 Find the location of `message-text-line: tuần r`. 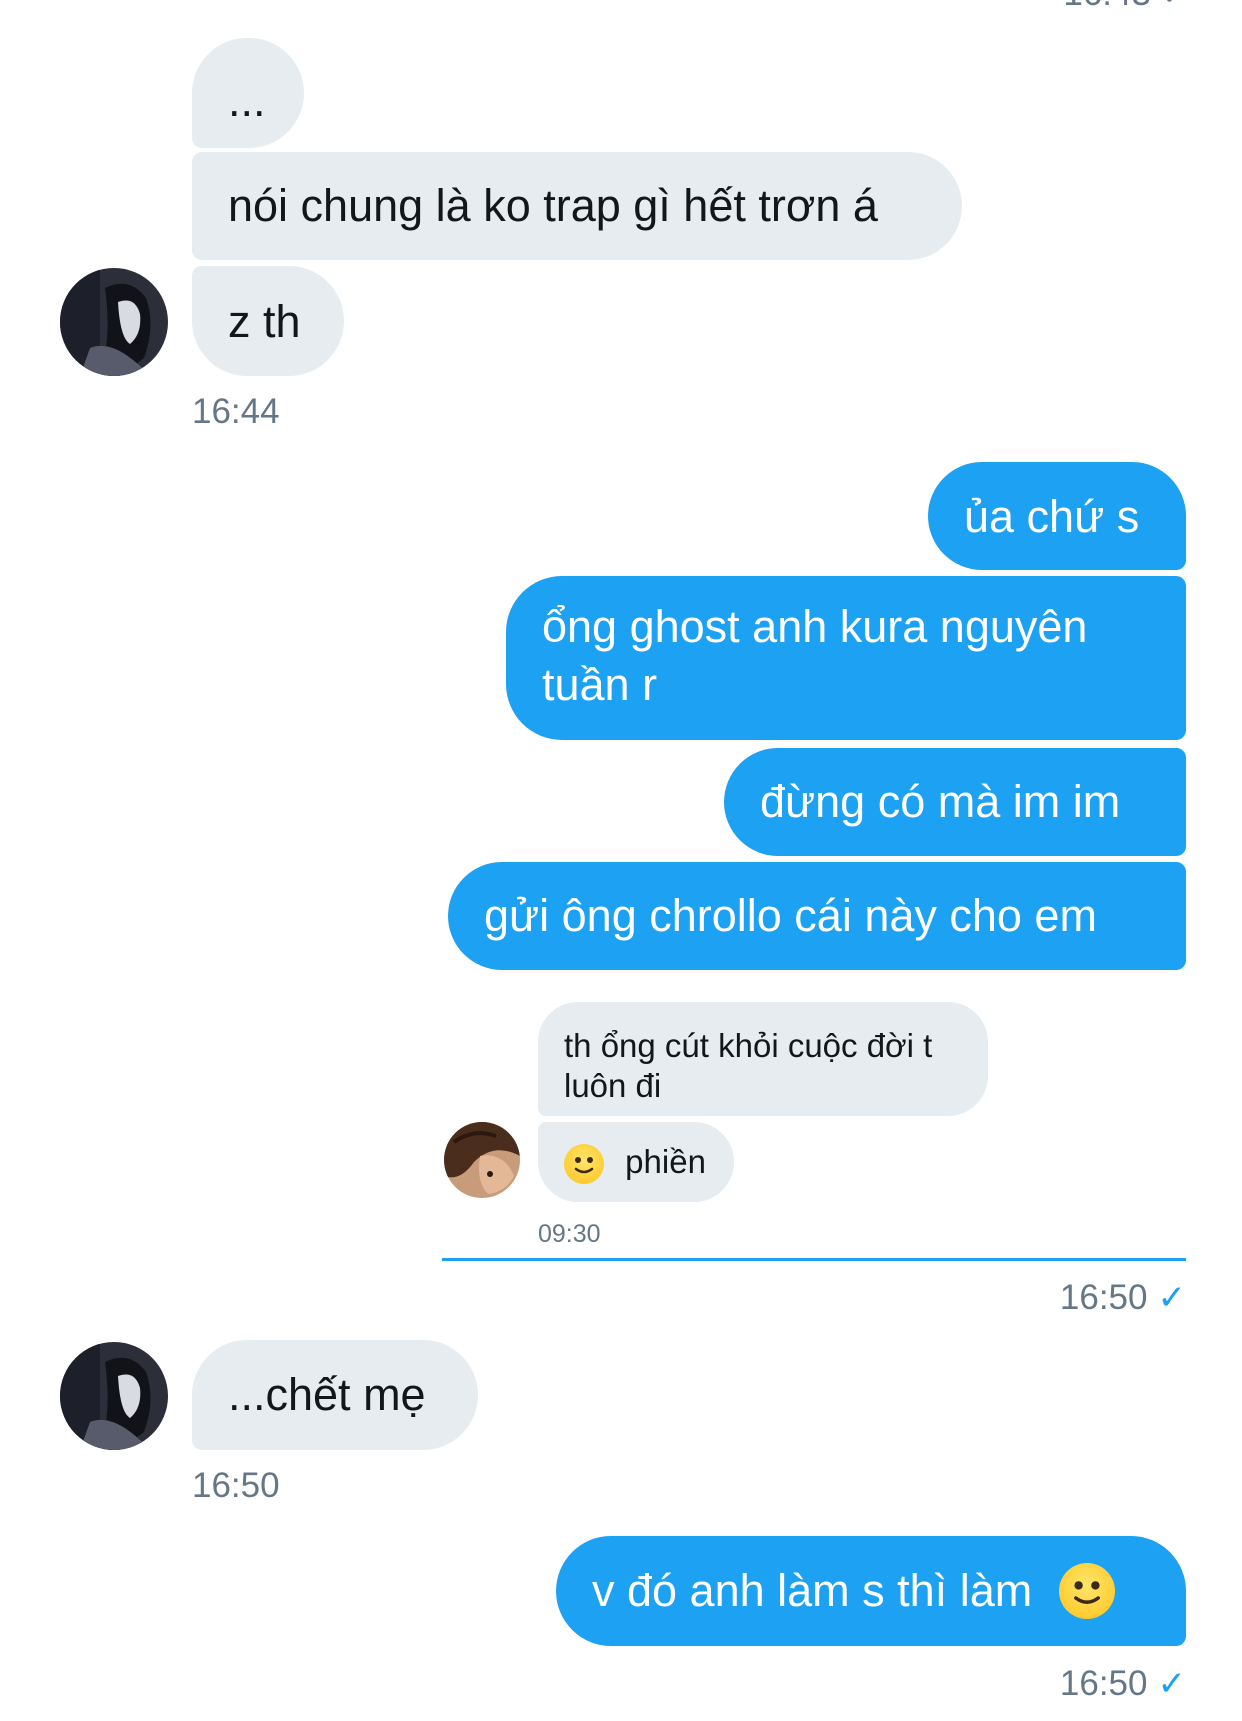

message-text-line: tuần r is located at coordinates (600, 684).